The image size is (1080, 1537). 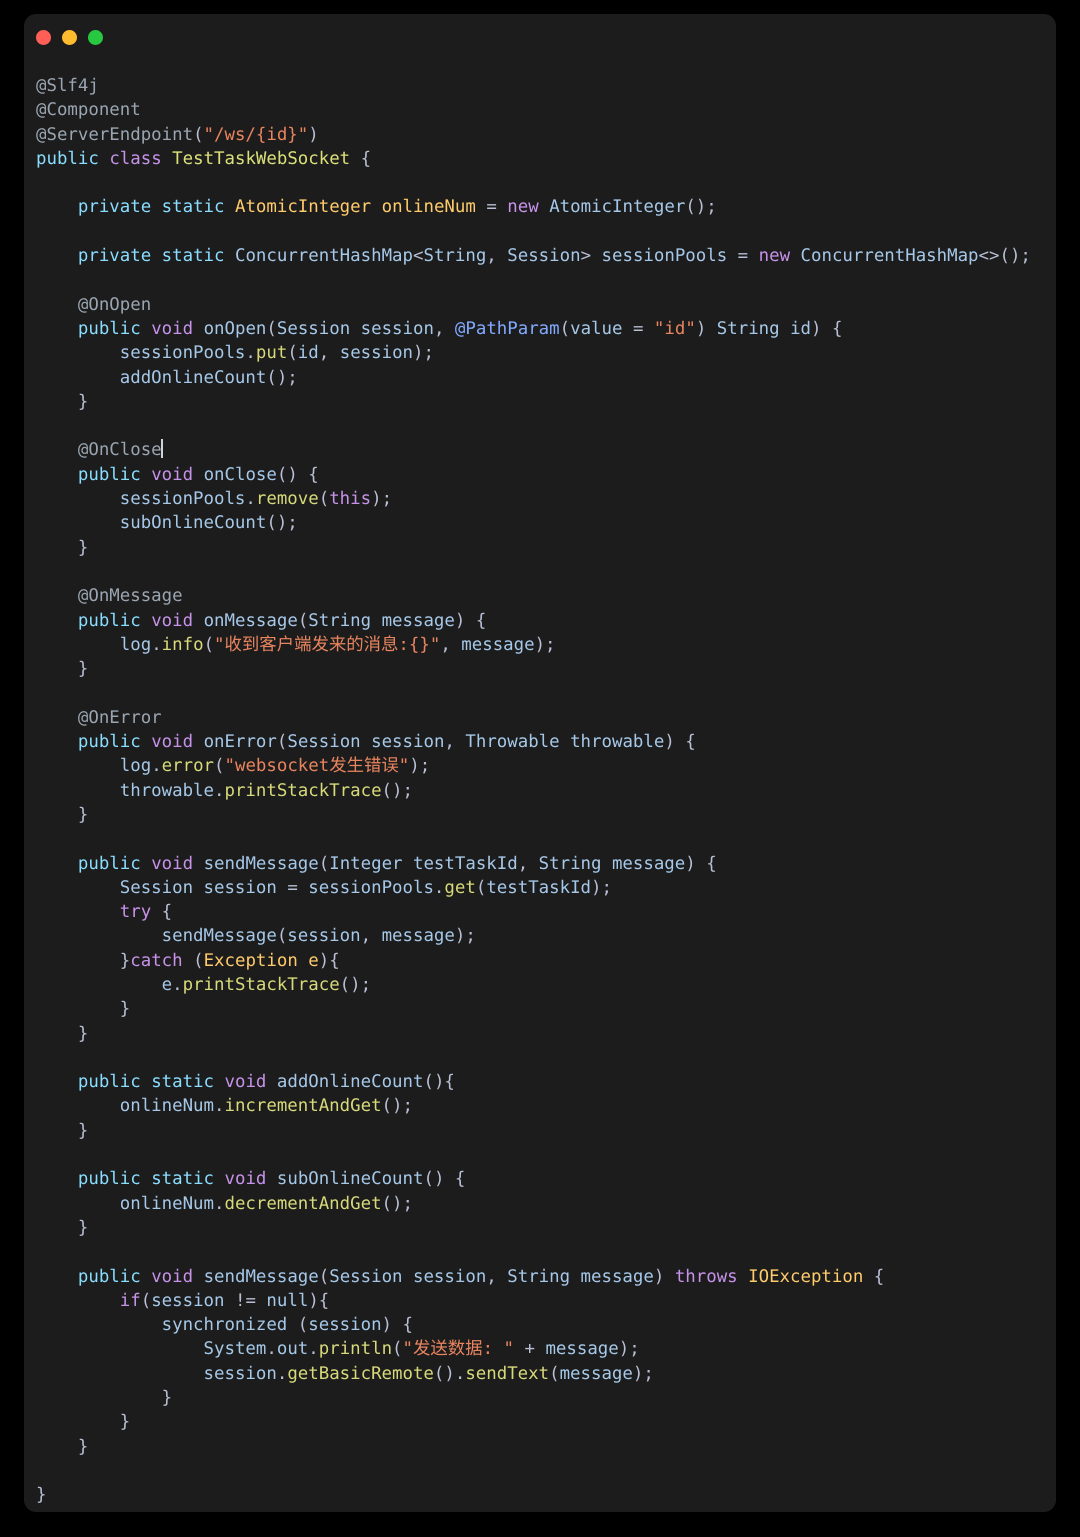 What do you see at coordinates (240, 742) in the screenshot?
I see `method-onerror: onError` at bounding box center [240, 742].